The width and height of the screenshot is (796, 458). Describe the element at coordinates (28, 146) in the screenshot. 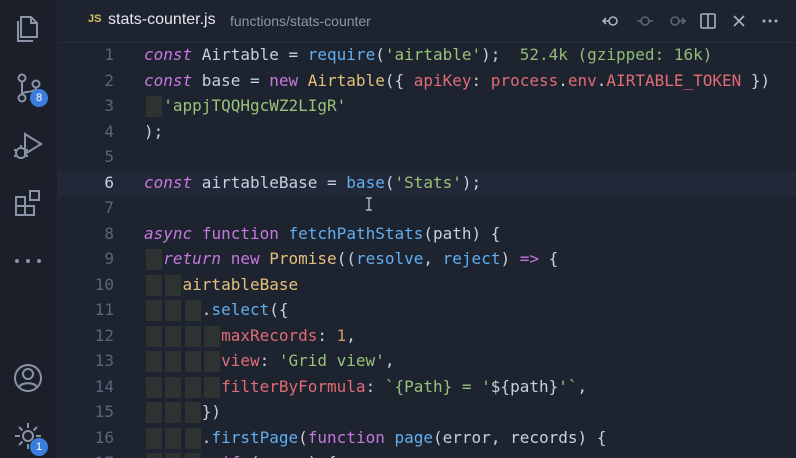

I see `run-debug-icon` at that location.